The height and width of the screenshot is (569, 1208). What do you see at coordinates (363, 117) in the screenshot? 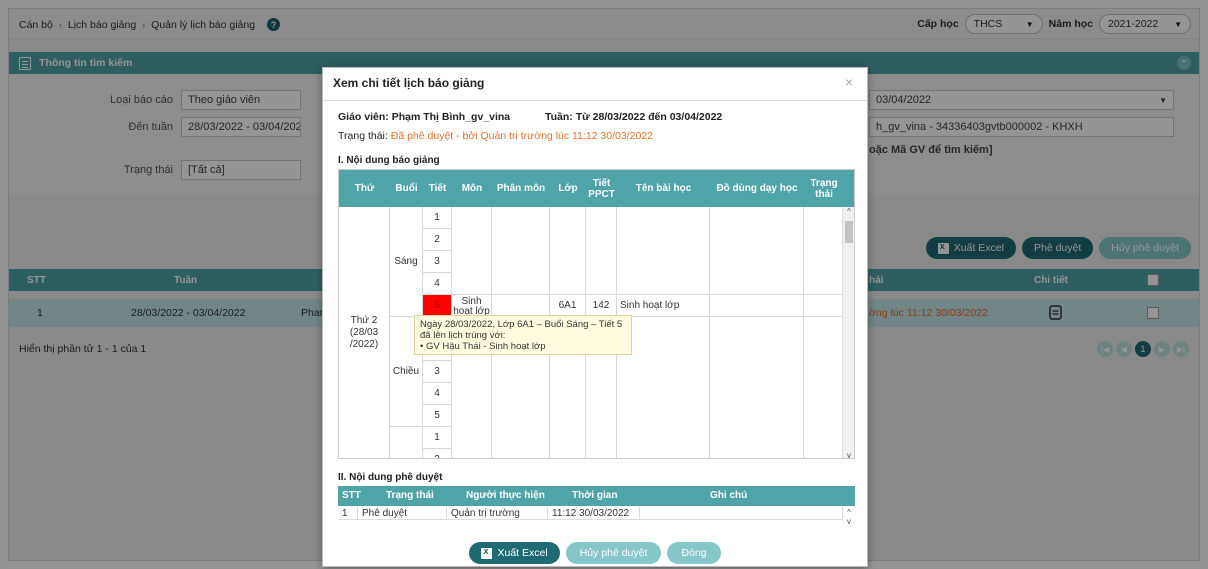
I see `teacher-label: Giáo viên:` at bounding box center [363, 117].